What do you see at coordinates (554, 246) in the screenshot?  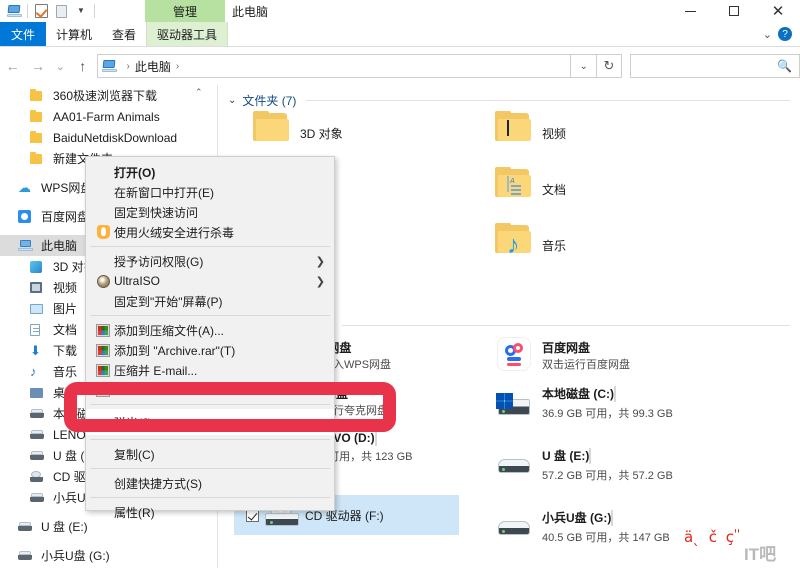 I see `folder-tile-label: 音乐` at bounding box center [554, 246].